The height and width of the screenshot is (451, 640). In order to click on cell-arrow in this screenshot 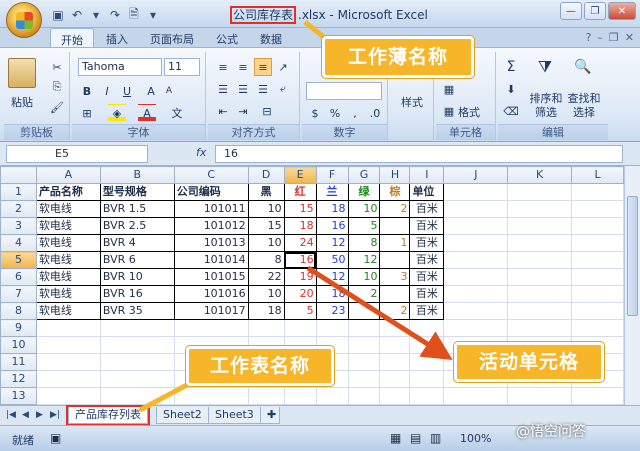, I will do `click(379, 313)`.